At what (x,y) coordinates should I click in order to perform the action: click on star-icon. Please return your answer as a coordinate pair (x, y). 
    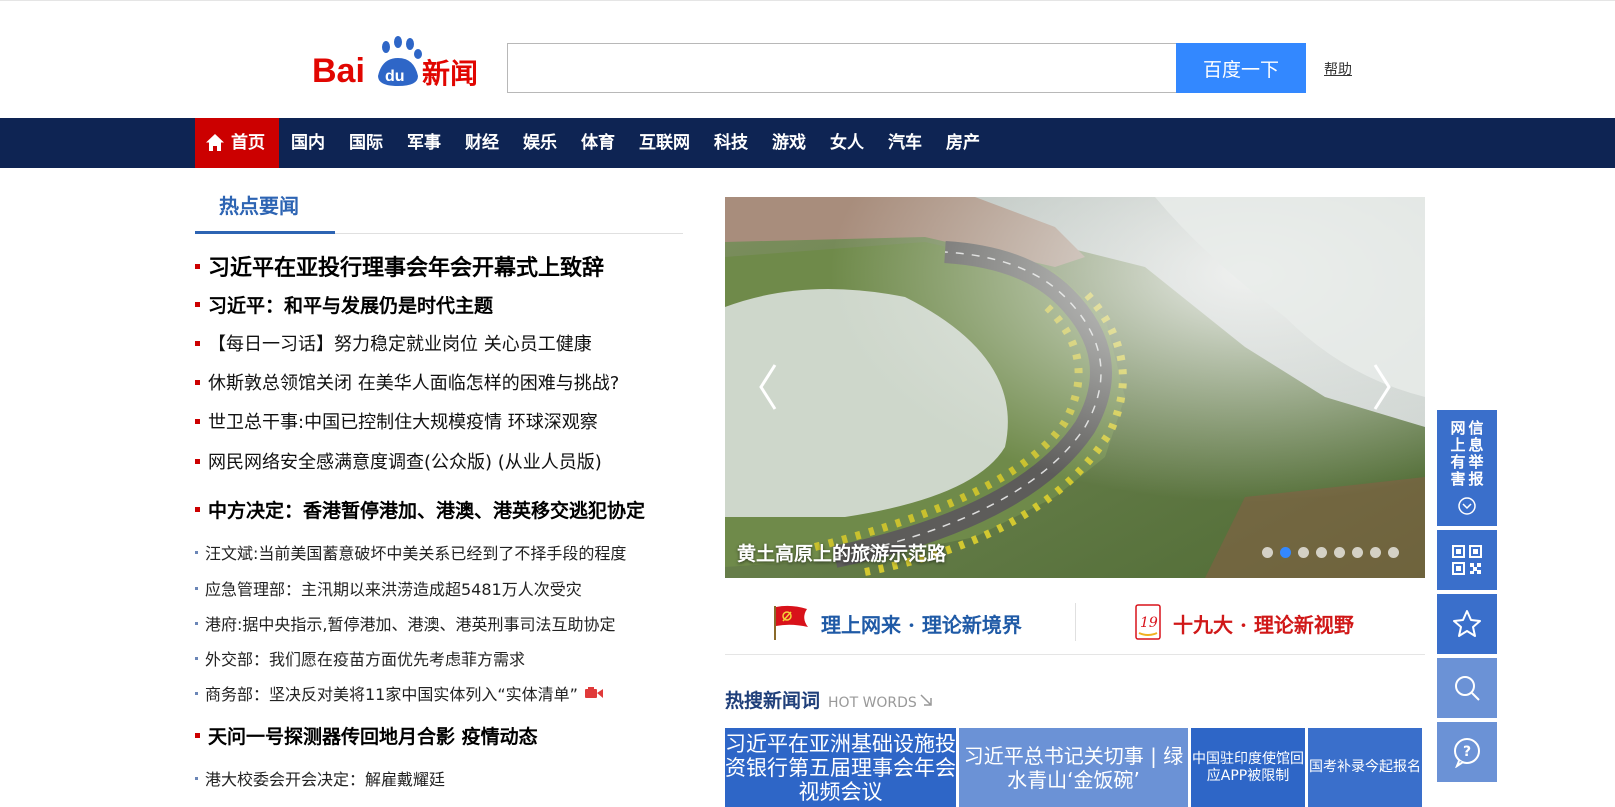
    Looking at the image, I should click on (1467, 623).